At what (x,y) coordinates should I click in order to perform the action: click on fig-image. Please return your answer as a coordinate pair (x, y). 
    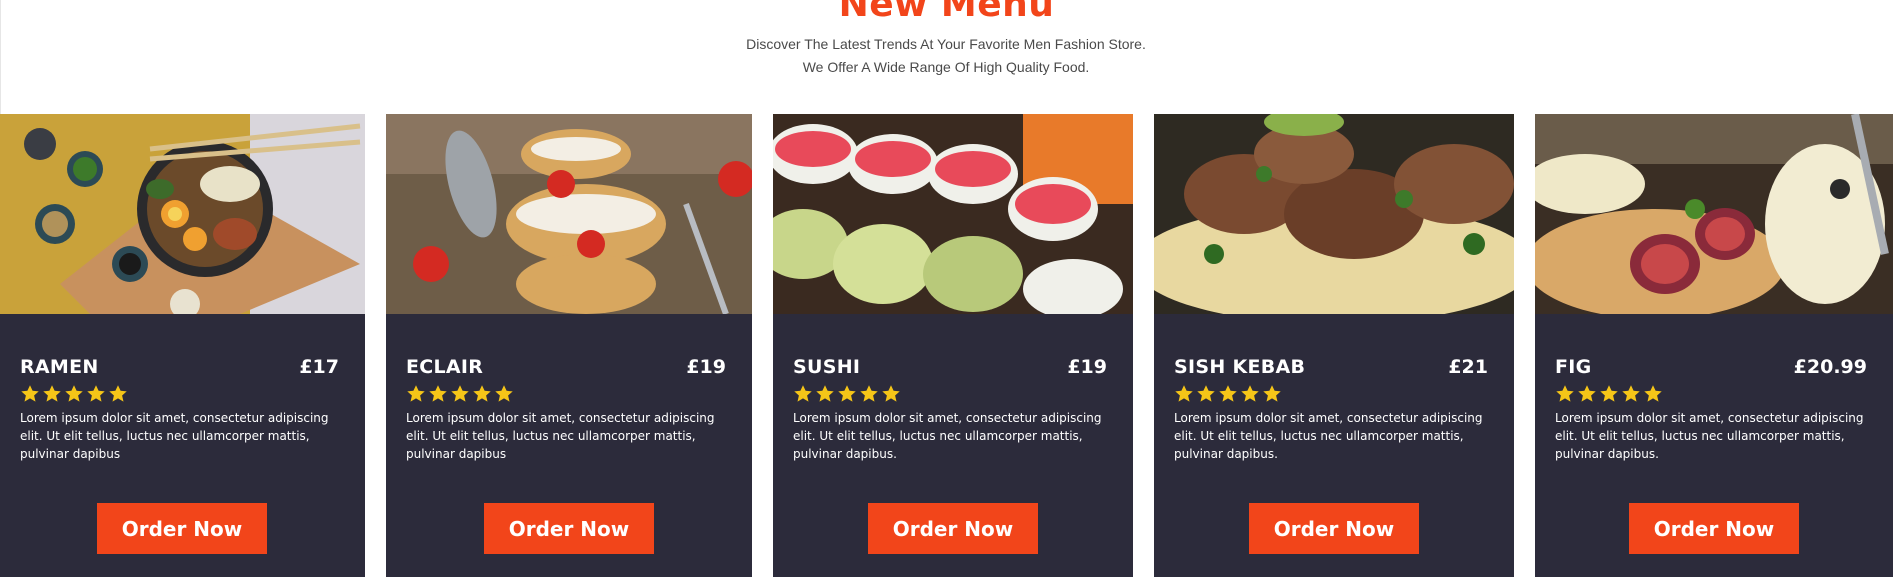
    Looking at the image, I should click on (1714, 214).